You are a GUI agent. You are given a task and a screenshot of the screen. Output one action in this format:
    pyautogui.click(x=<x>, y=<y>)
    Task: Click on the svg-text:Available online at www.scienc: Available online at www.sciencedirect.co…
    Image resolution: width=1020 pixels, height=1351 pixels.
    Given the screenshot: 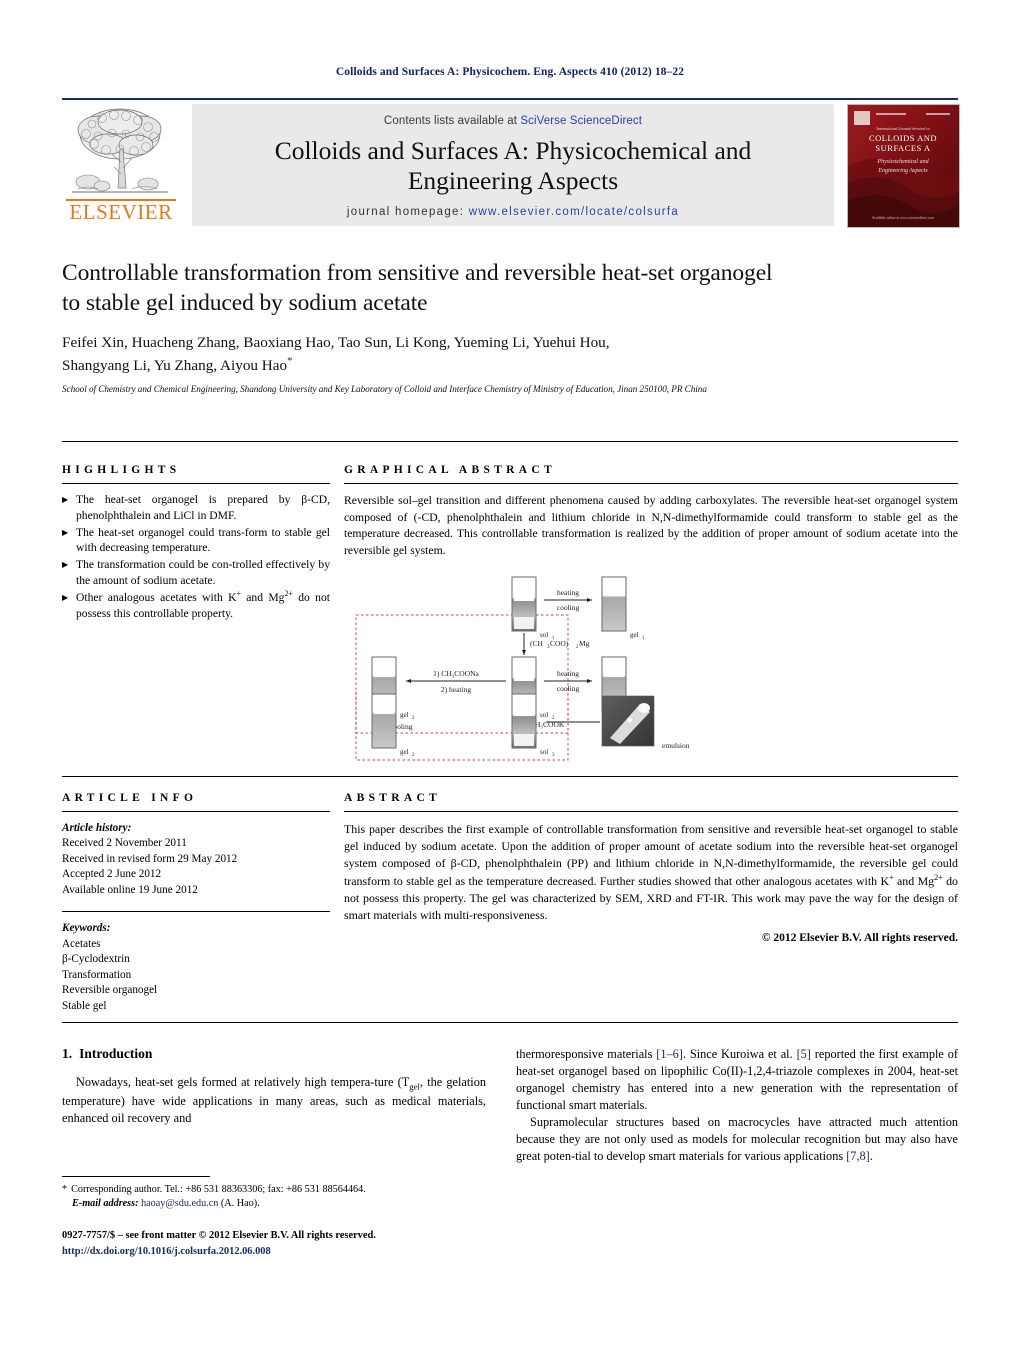 What is the action you would take?
    pyautogui.click(x=903, y=218)
    